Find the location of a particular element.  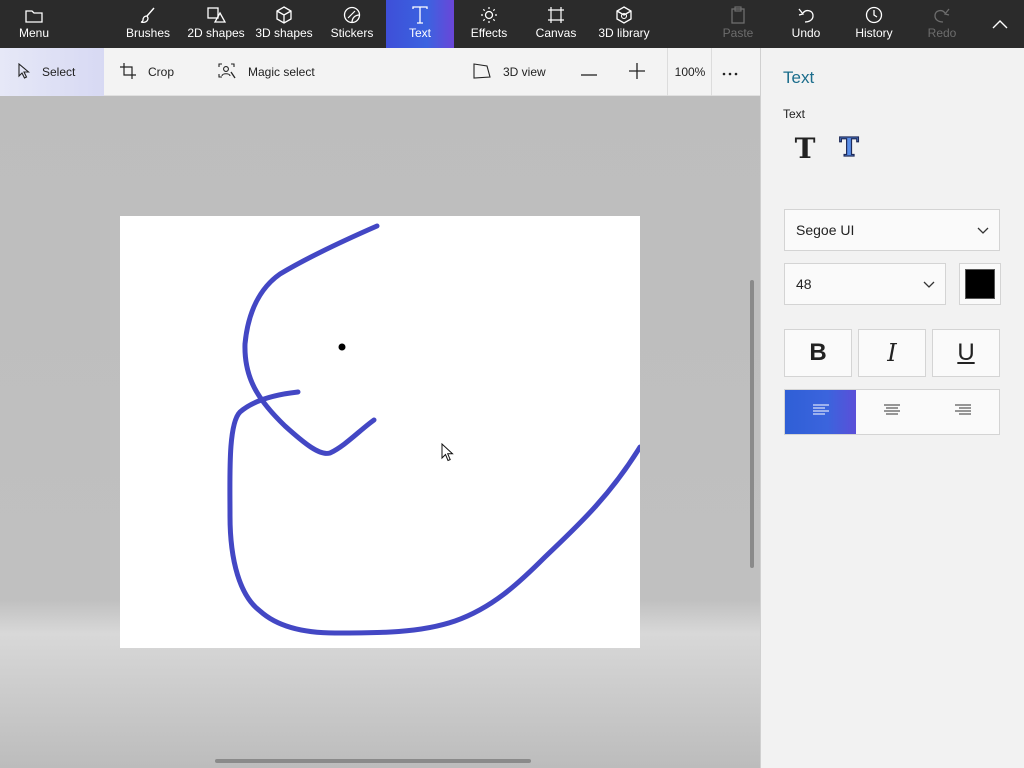

paste-label: Paste is located at coordinates (738, 33).